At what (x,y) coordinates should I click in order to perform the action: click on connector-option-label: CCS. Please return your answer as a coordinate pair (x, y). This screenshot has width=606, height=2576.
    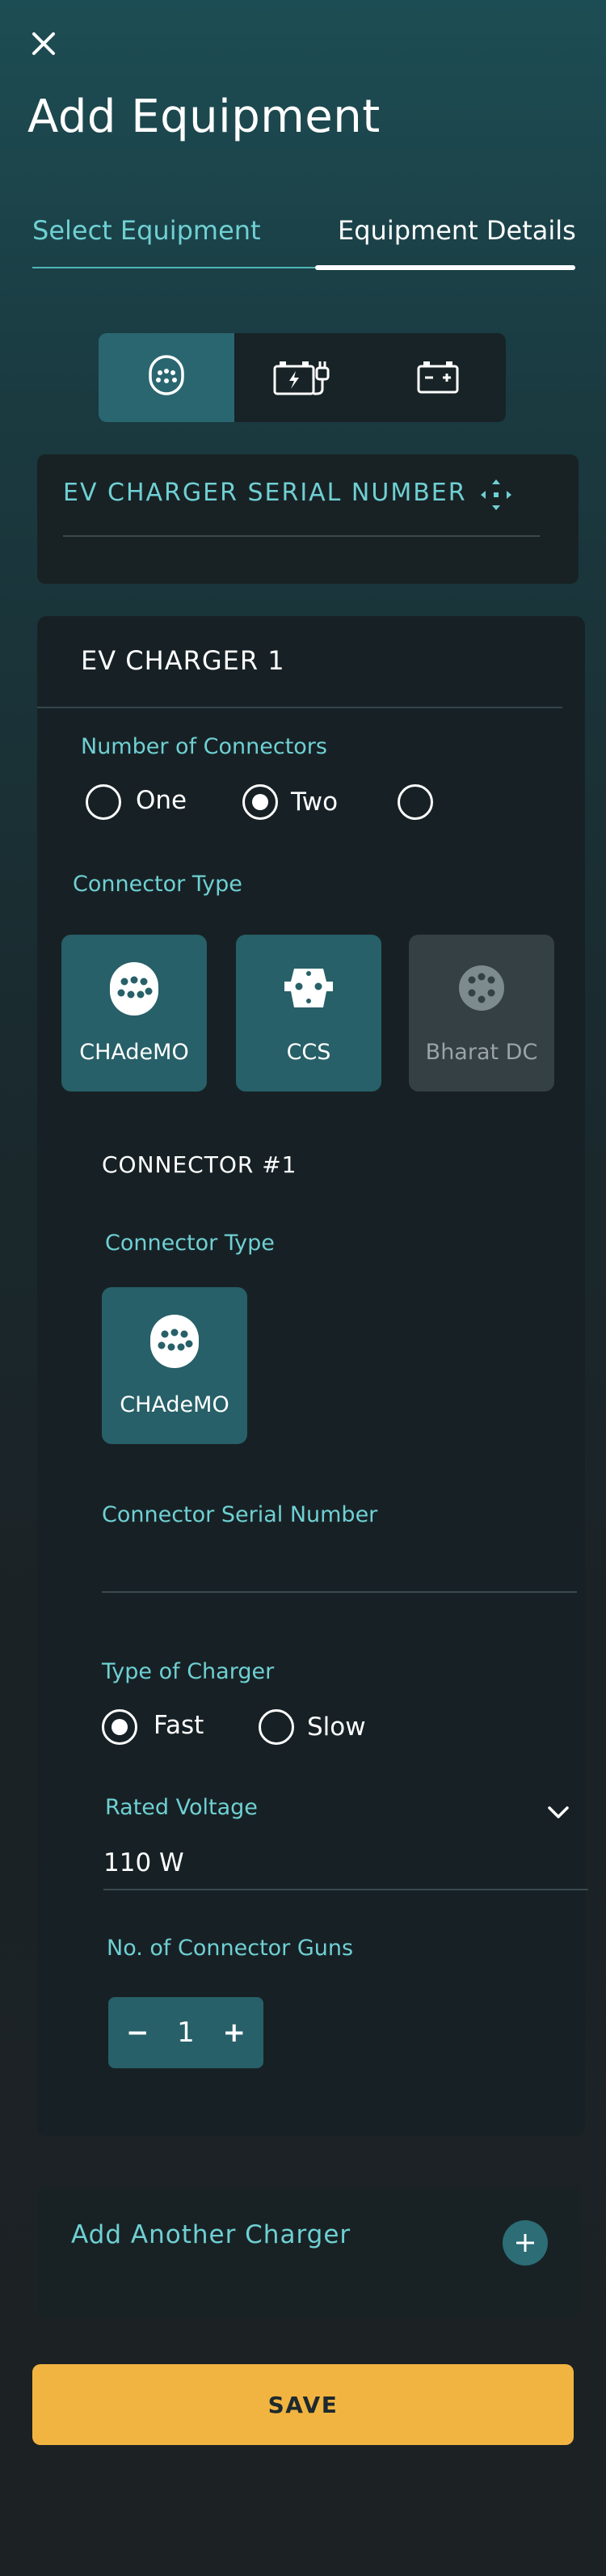
    Looking at the image, I should click on (309, 1052).